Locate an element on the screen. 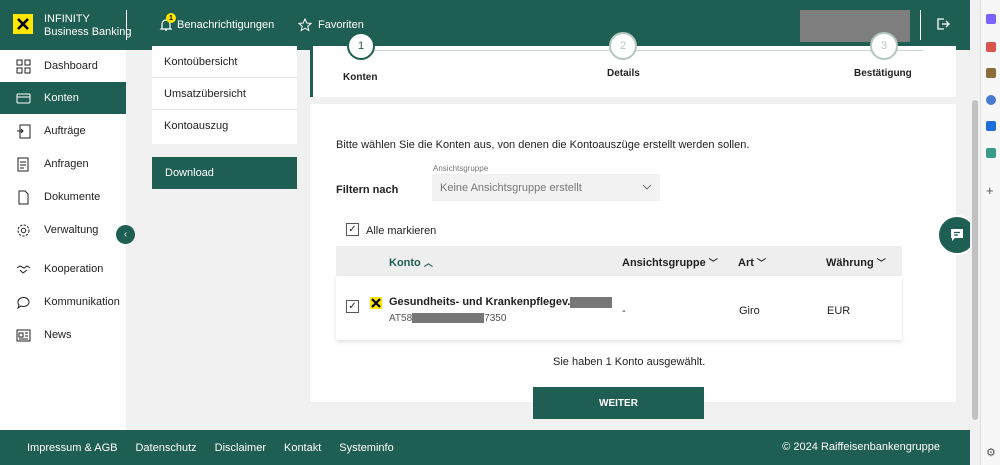 Image resolution: width=1000 pixels, height=465 pixels. brand-line2: Business Banking is located at coordinates (88, 32).